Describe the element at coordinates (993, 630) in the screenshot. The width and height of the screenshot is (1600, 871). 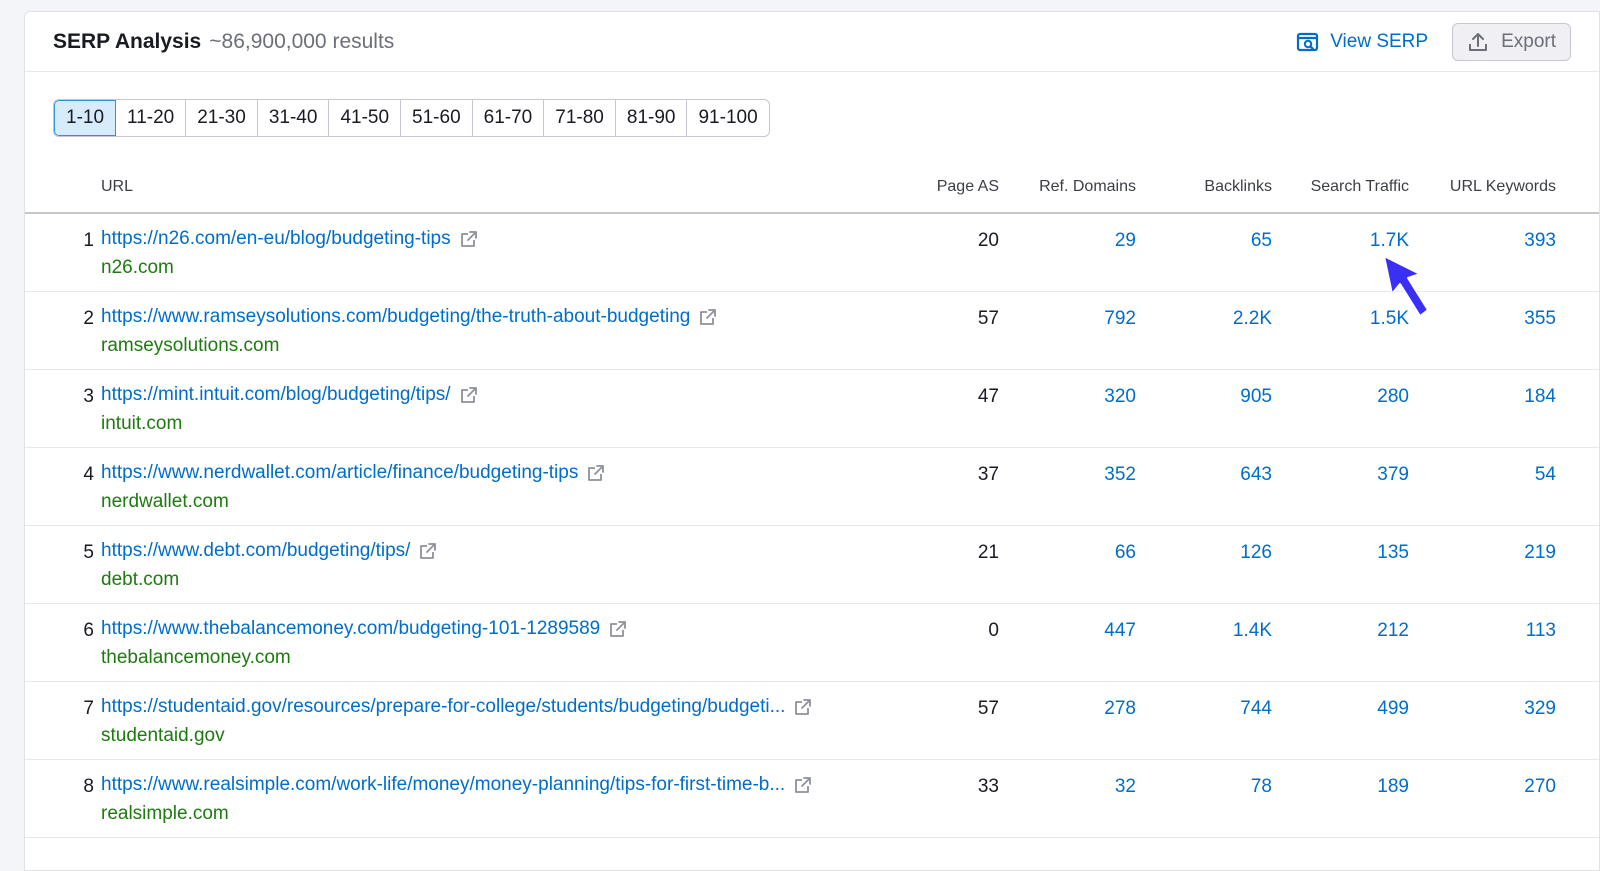
I see `page-as-value: 0` at that location.